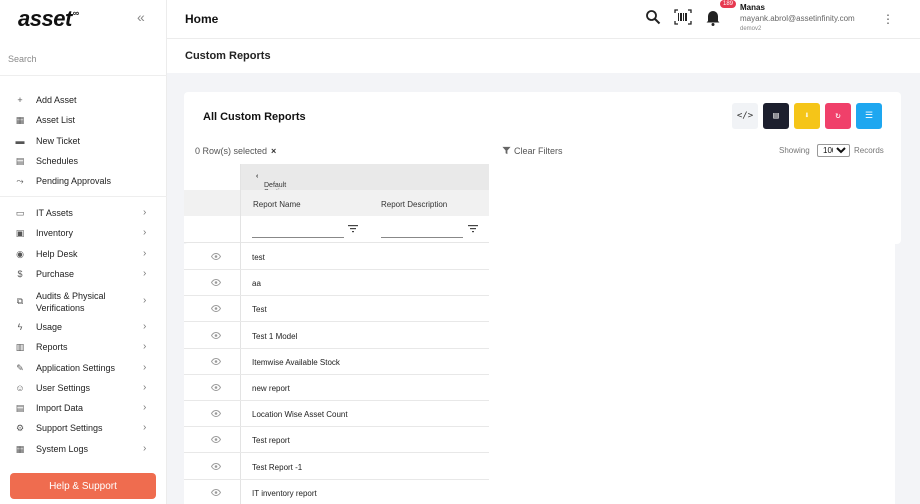 The height and width of the screenshot is (504, 920). What do you see at coordinates (83, 408) in the screenshot?
I see `sidebar-item-import-data: ▤ Import Data ›` at bounding box center [83, 408].